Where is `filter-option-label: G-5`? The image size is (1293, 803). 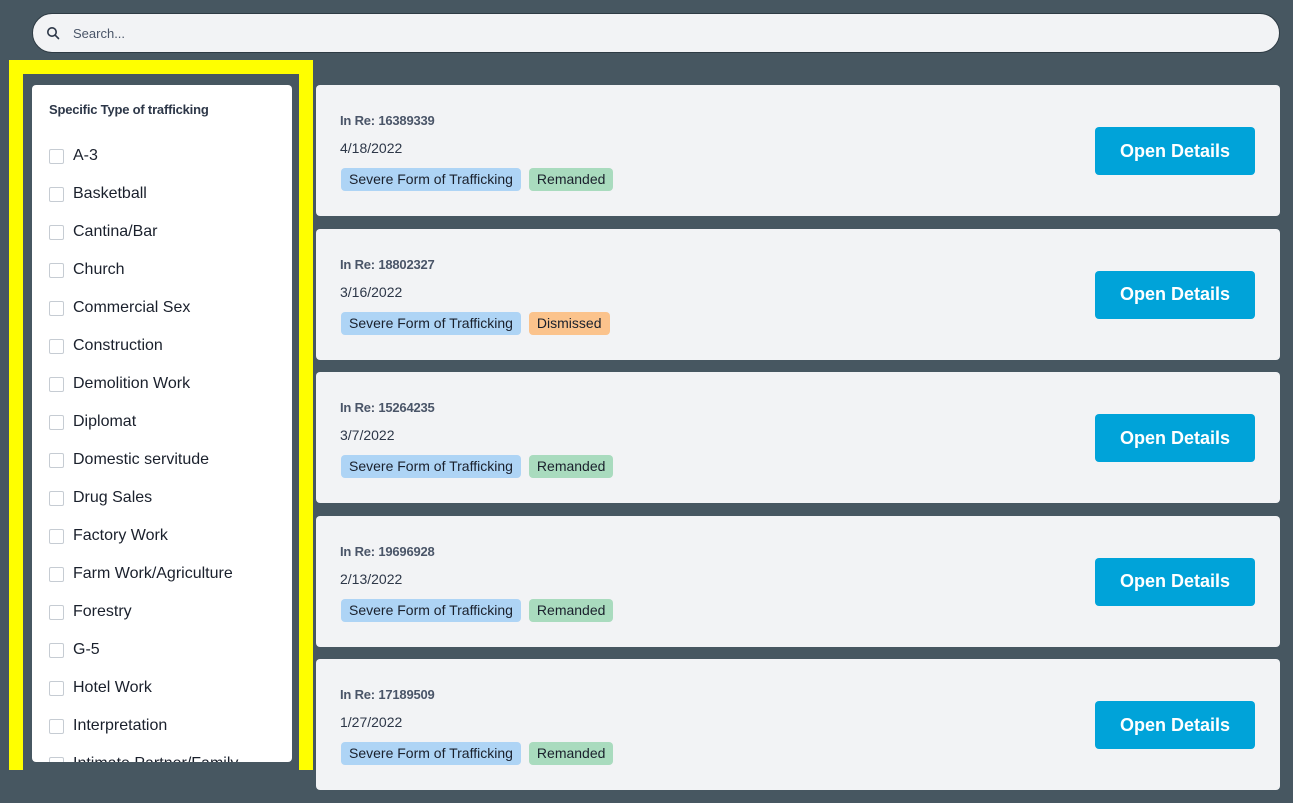
filter-option-label: G-5 is located at coordinates (86, 649).